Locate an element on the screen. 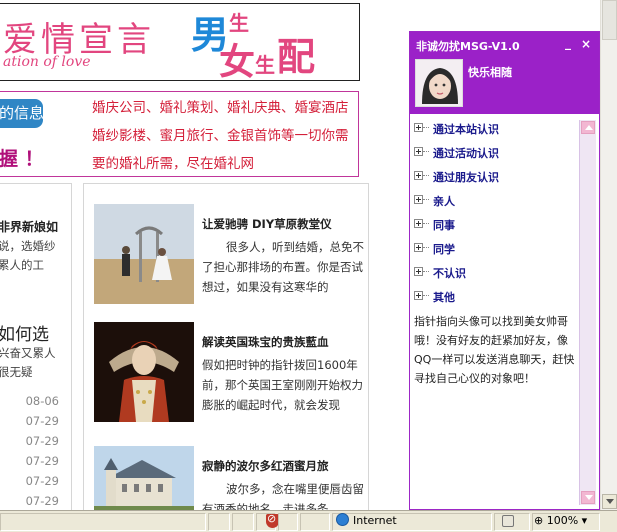 The height and width of the screenshot is (532, 617). site-logo: 男 生 女 生 配 is located at coordinates (271, 44).